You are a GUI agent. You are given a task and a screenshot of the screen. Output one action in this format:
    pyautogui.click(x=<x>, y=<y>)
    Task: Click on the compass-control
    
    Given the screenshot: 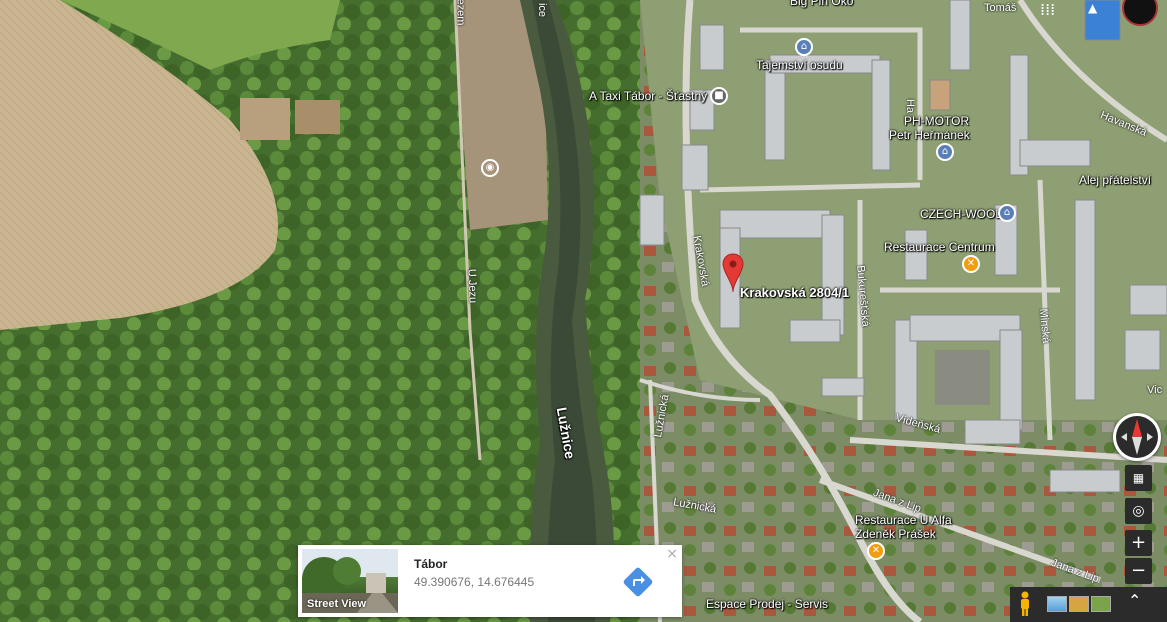 What is the action you would take?
    pyautogui.click(x=1137, y=437)
    